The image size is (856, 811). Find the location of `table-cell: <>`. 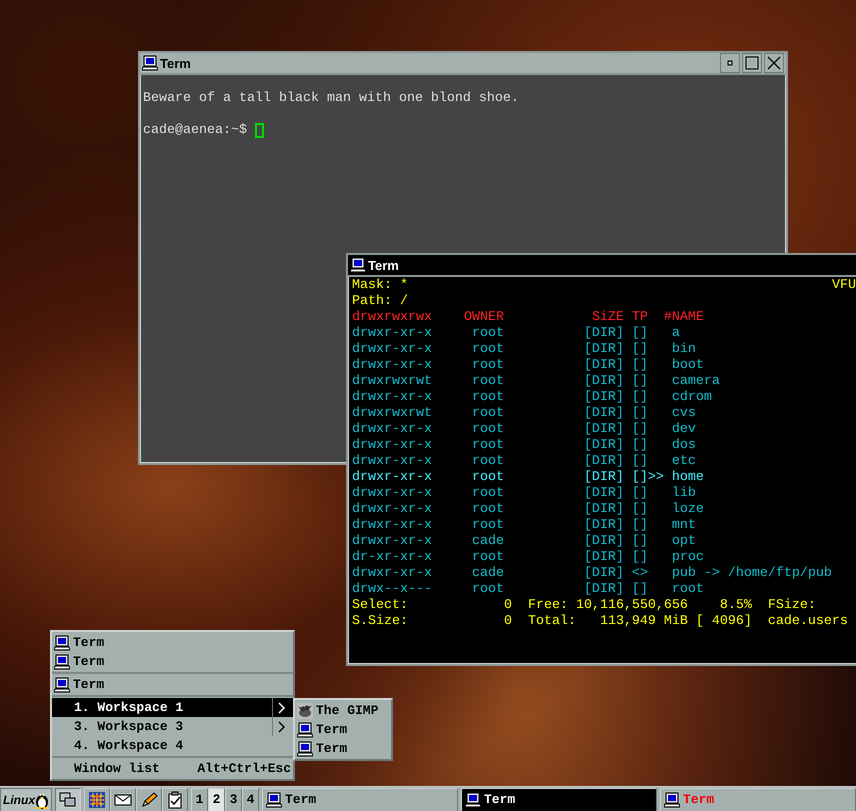

table-cell: <> is located at coordinates (640, 574).